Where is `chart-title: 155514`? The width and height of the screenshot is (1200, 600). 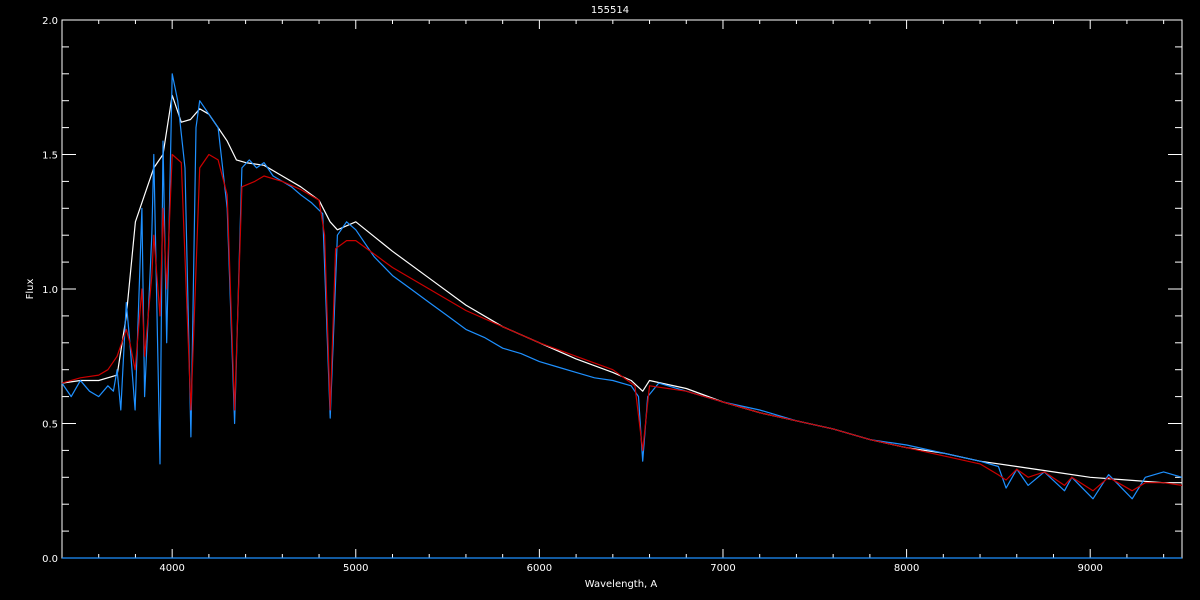
chart-title: 155514 is located at coordinates (610, 10).